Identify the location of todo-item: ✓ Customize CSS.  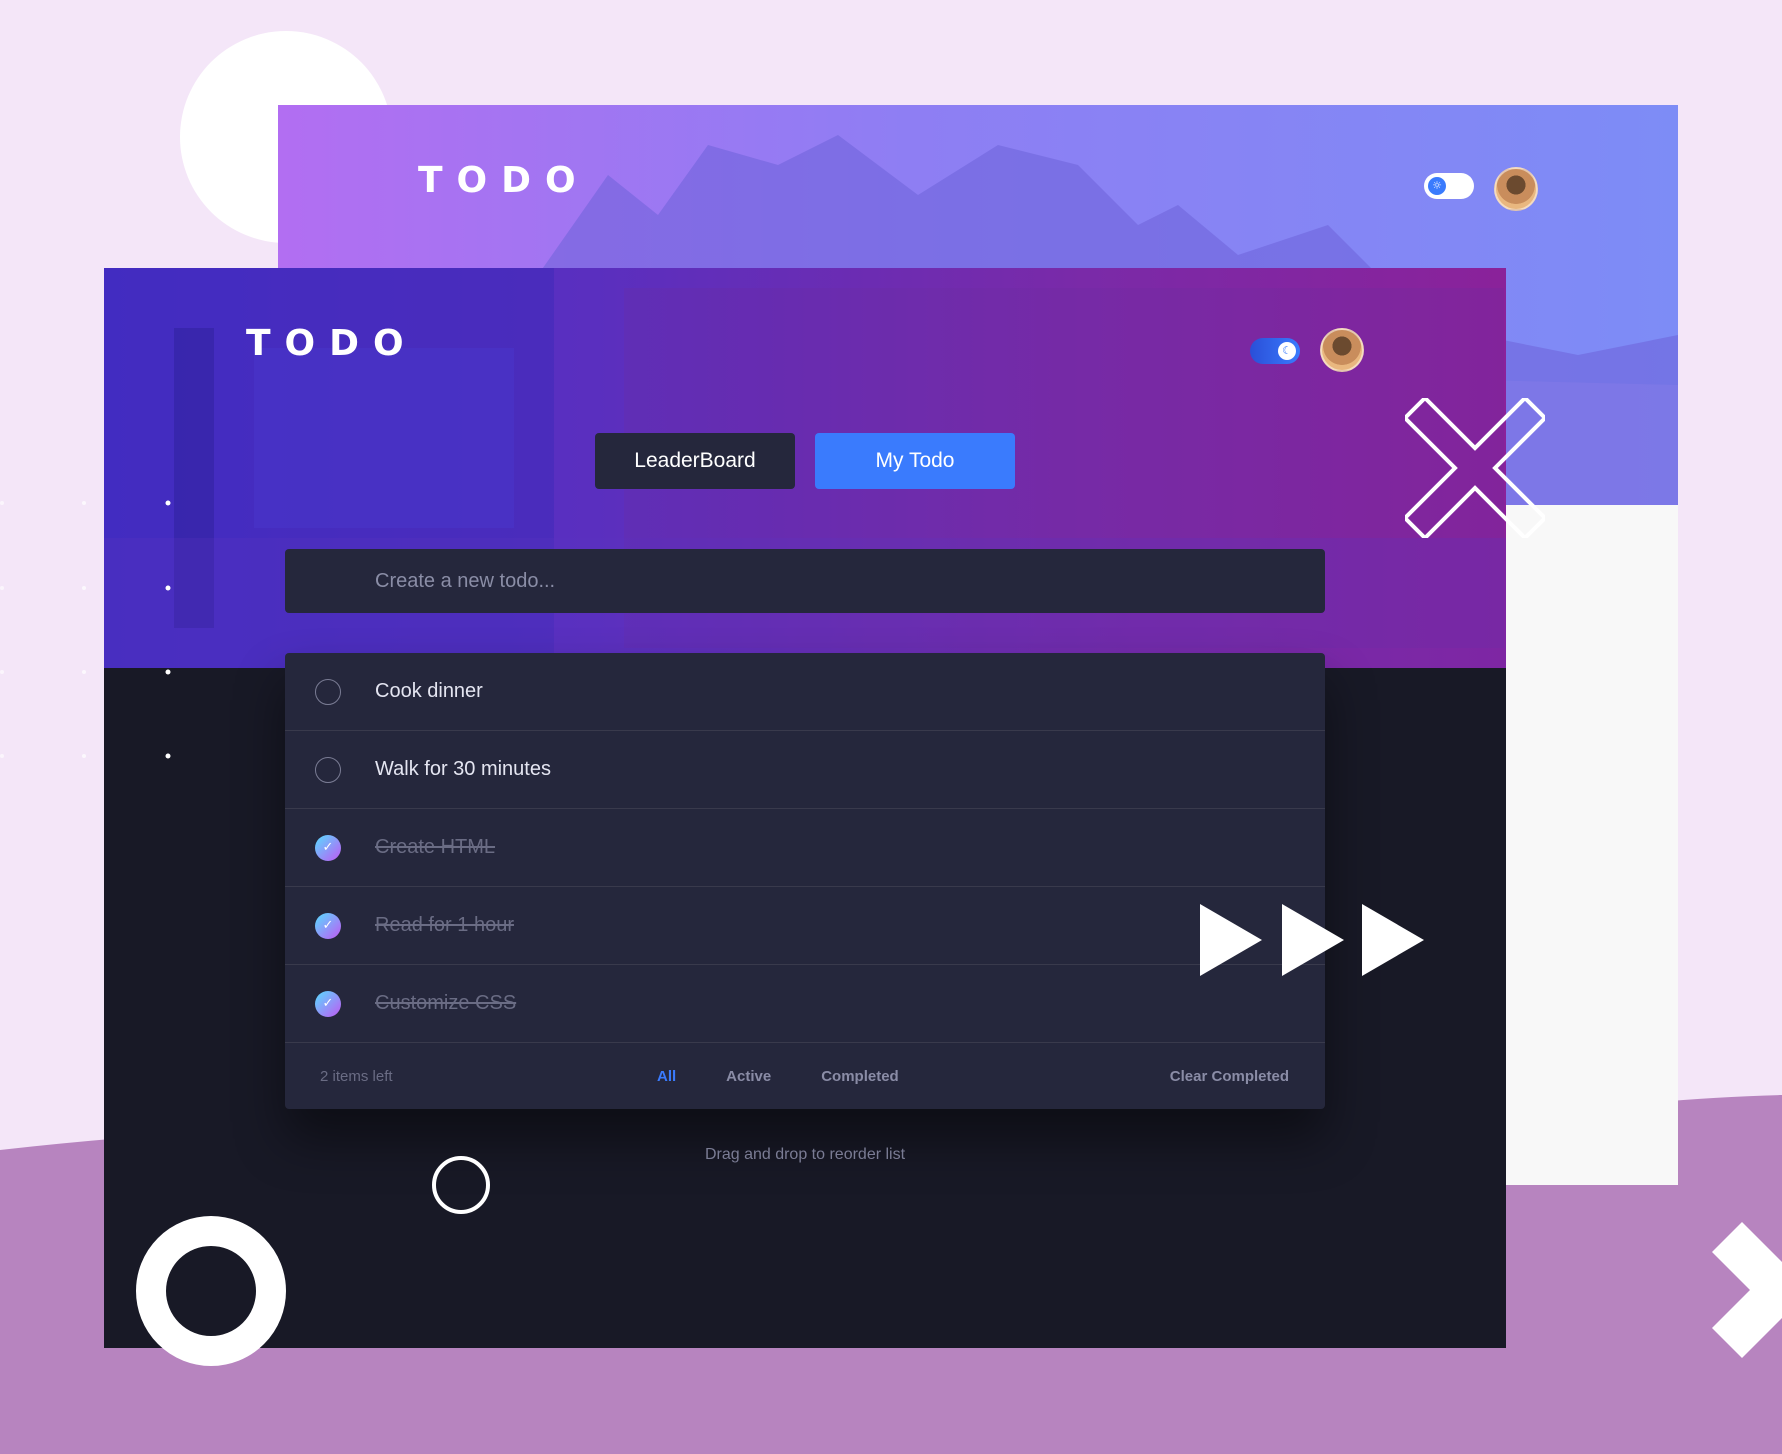
(805, 1004).